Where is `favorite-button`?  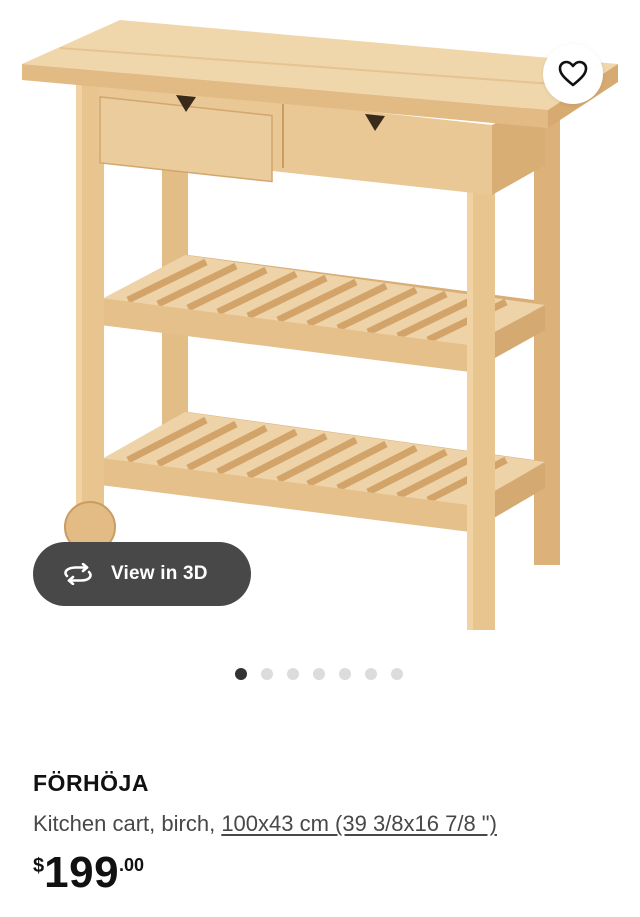
favorite-button is located at coordinates (573, 74).